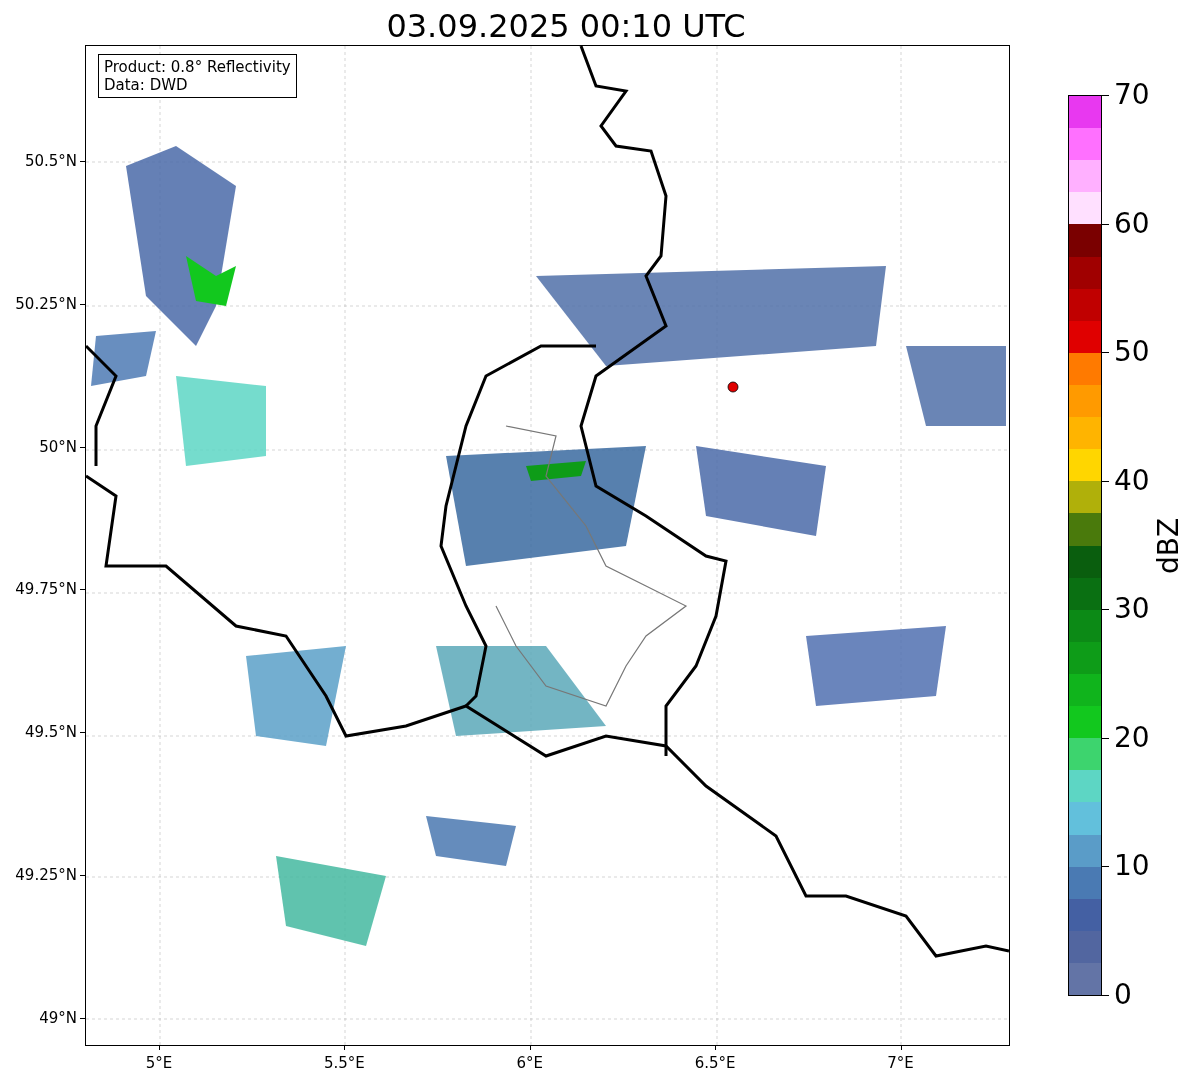 The height and width of the screenshot is (1081, 1202). What do you see at coordinates (46, 303) in the screenshot?
I see `latitude-label: 50.25°N` at bounding box center [46, 303].